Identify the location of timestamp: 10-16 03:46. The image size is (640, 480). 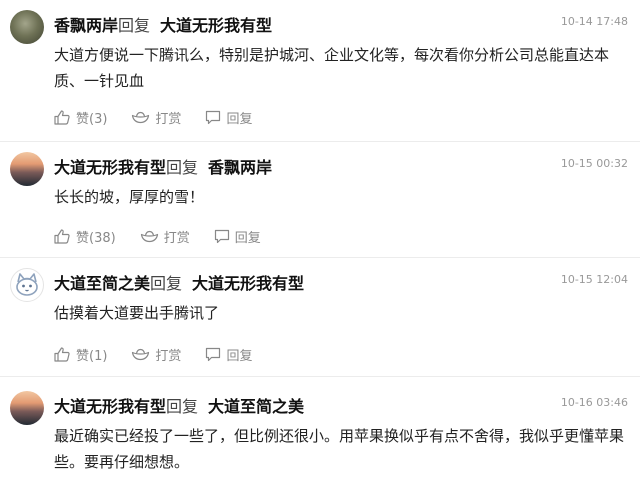
(594, 402).